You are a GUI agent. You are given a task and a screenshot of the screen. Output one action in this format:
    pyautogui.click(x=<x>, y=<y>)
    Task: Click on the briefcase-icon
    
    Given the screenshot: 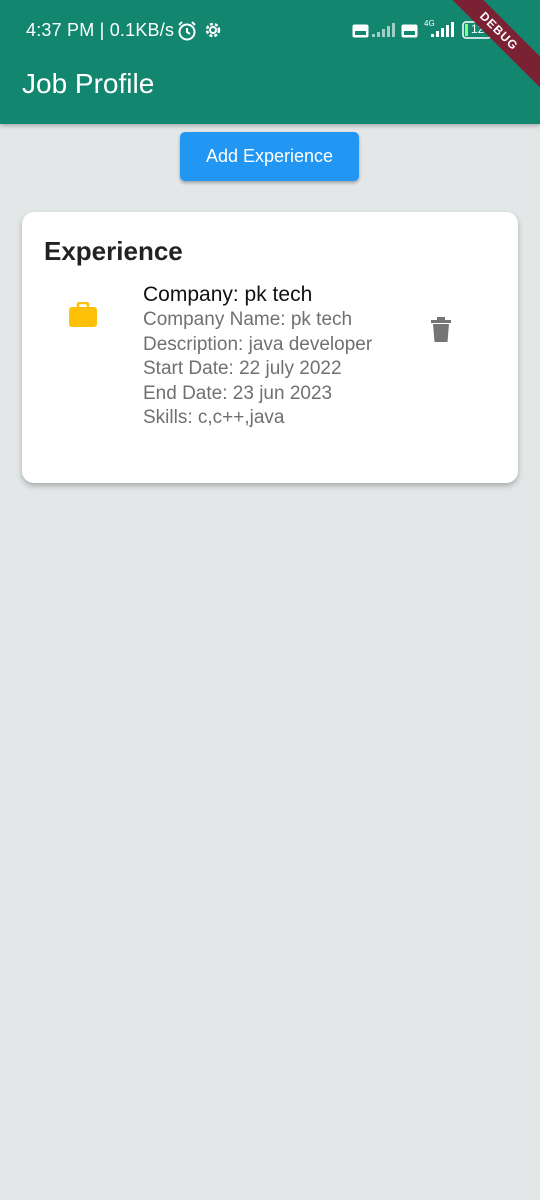 What is the action you would take?
    pyautogui.click(x=83, y=317)
    